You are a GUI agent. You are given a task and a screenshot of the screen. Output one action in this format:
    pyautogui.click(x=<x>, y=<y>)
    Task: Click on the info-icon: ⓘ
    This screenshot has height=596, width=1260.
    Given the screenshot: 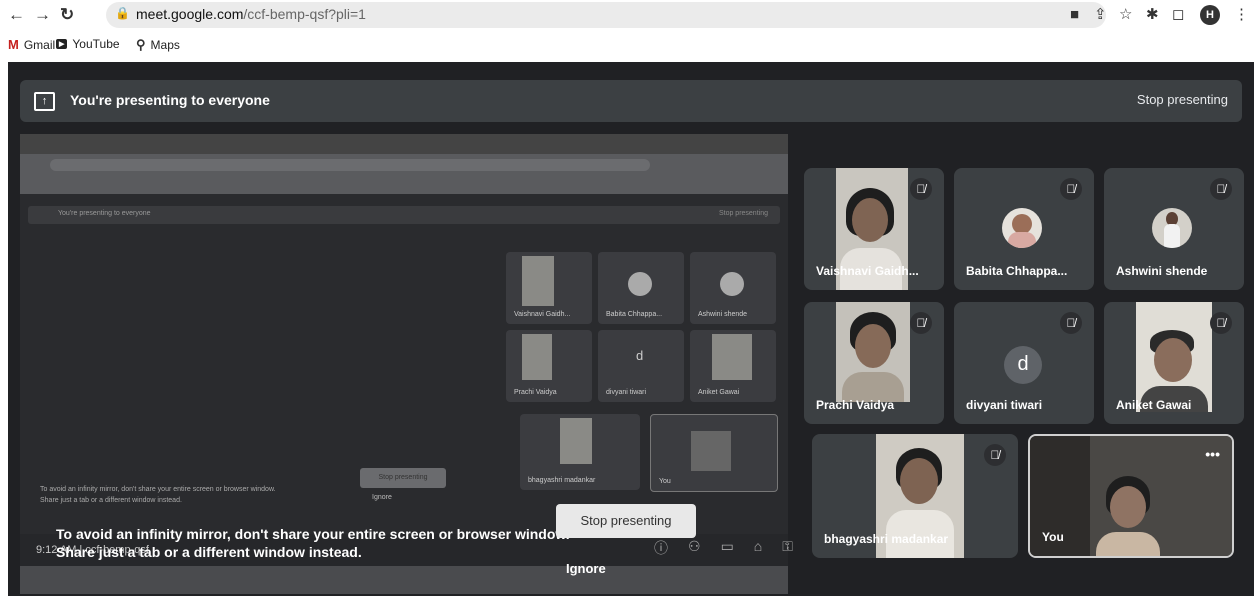 What is the action you would take?
    pyautogui.click(x=661, y=548)
    